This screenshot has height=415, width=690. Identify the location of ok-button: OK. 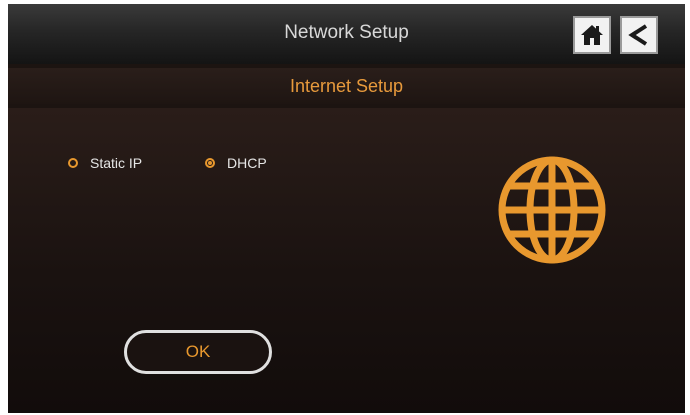
(198, 352).